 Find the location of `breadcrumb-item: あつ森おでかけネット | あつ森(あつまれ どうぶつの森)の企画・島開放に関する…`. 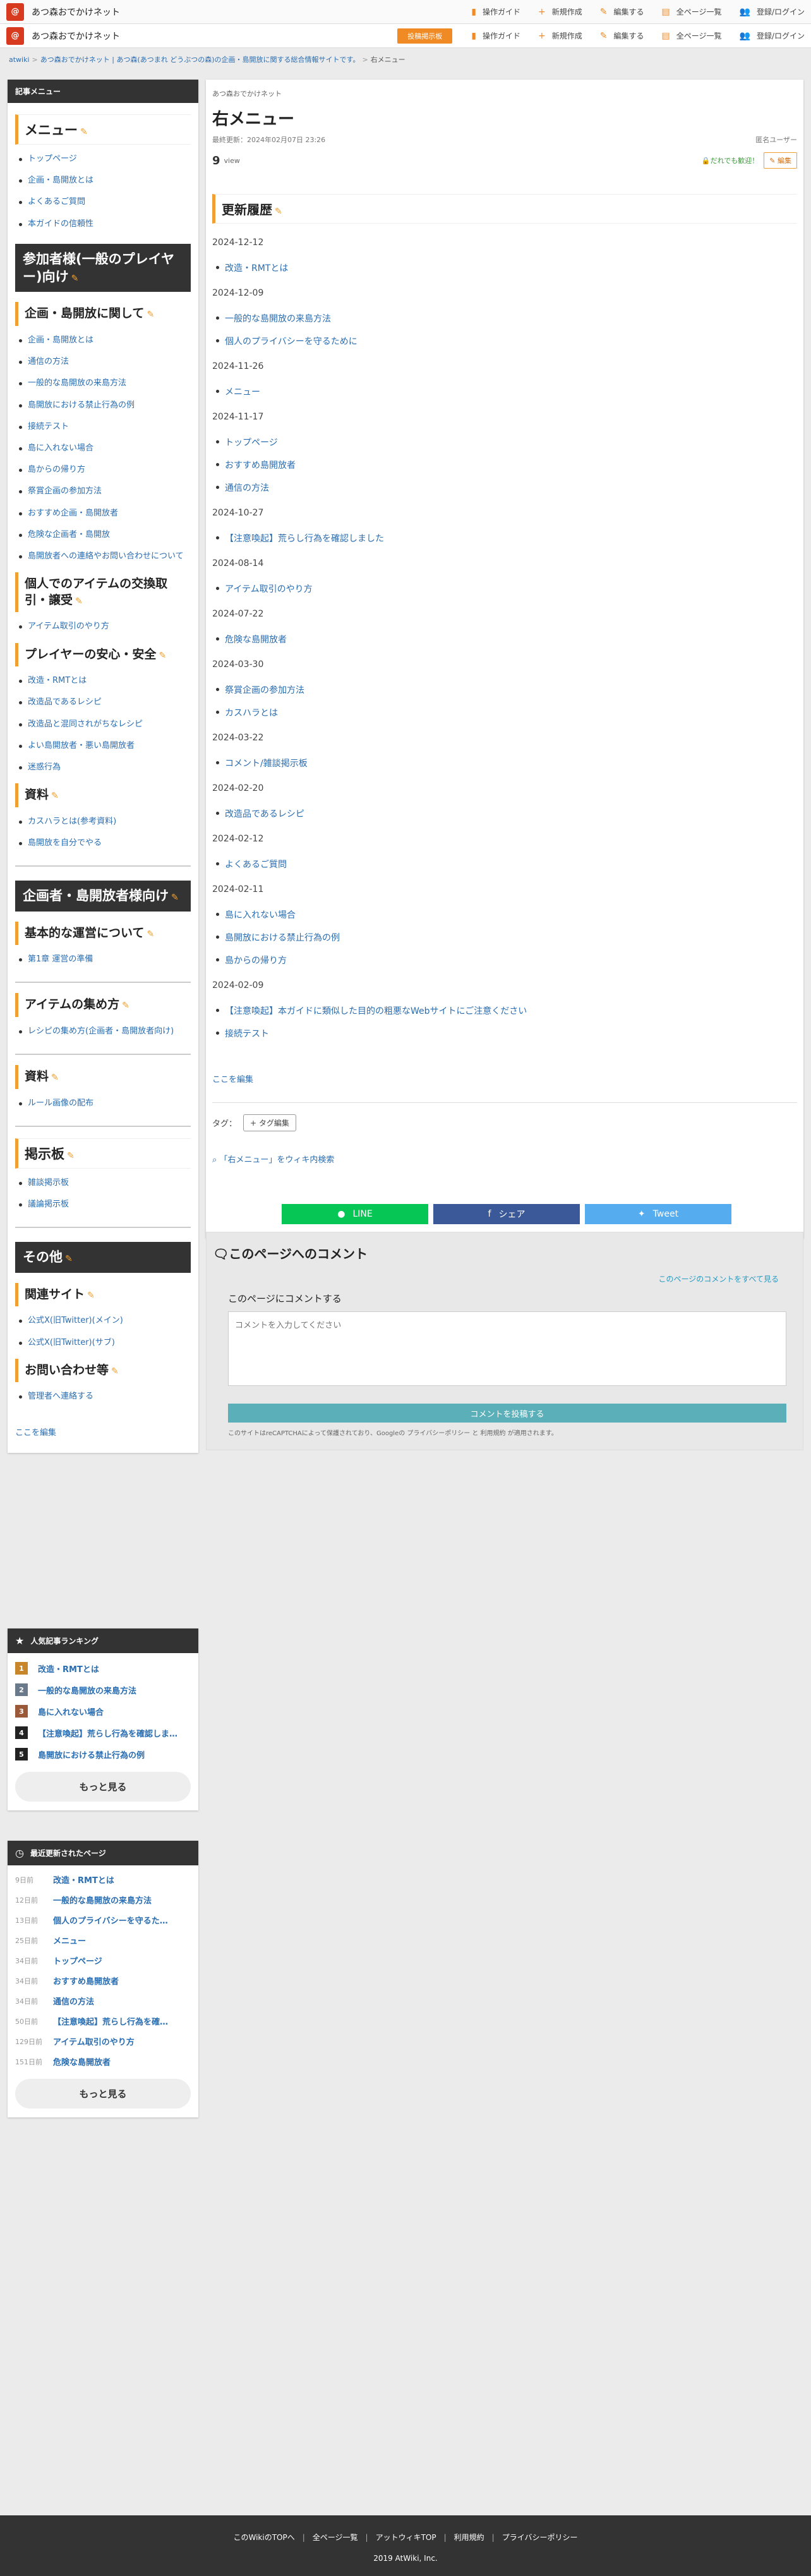

breadcrumb-item: あつ森おでかけネット | あつ森(あつまれ どうぶつの森)の企画・島開放に関する… is located at coordinates (200, 60).